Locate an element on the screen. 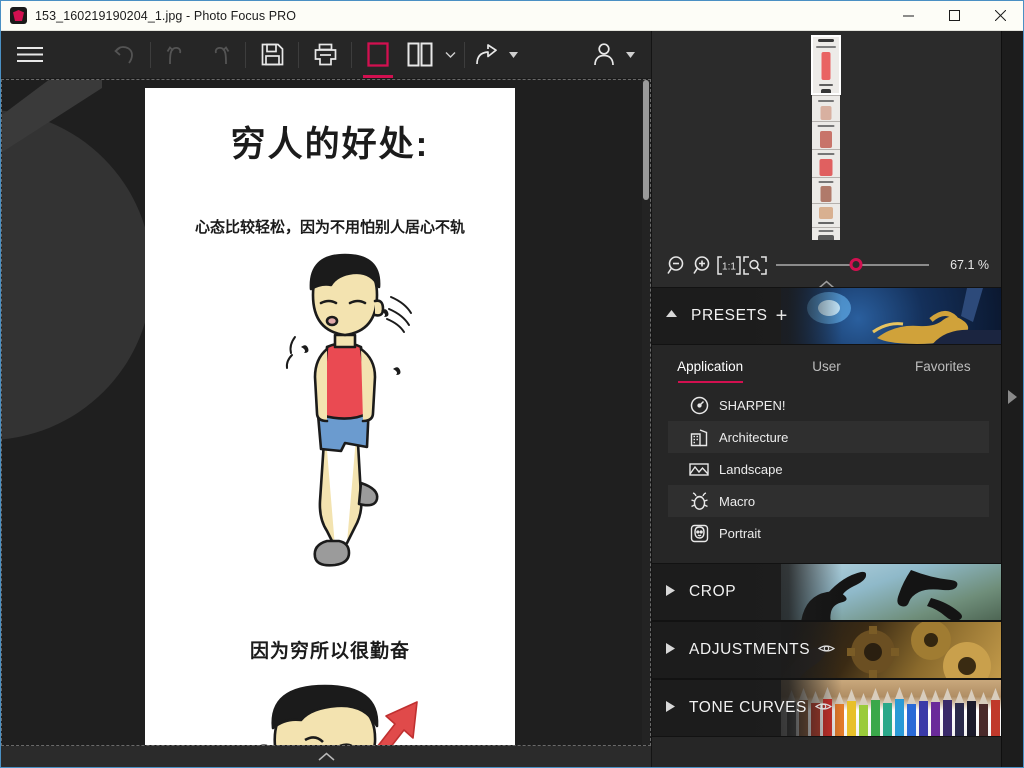 The width and height of the screenshot is (1024, 768). zoom-level-value: 67.1 % is located at coordinates (969, 265).